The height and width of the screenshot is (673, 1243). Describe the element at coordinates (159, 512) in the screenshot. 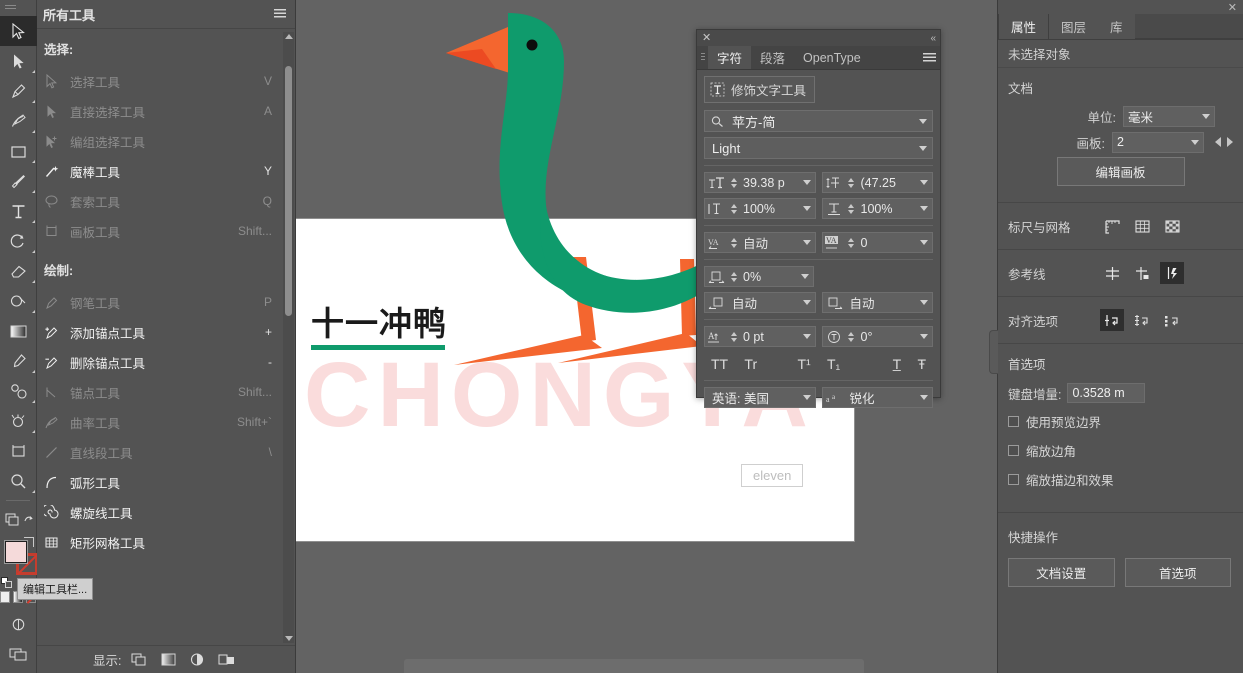

I see `tool-item-spiral: 螺旋线工具` at that location.